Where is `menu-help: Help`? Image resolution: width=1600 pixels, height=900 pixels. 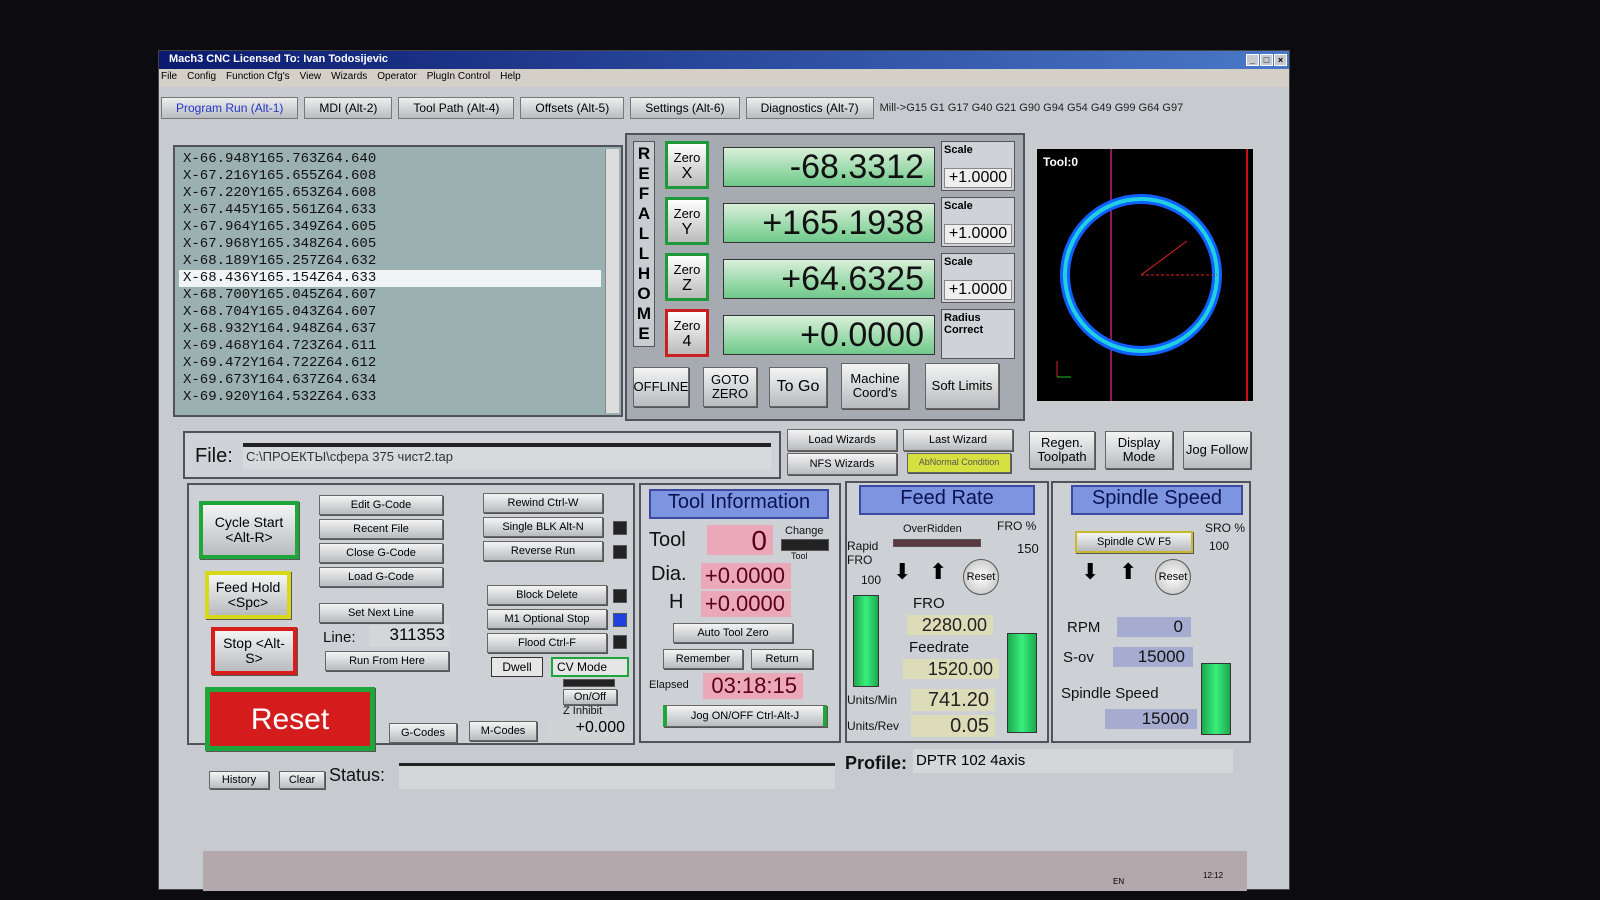 menu-help: Help is located at coordinates (510, 78).